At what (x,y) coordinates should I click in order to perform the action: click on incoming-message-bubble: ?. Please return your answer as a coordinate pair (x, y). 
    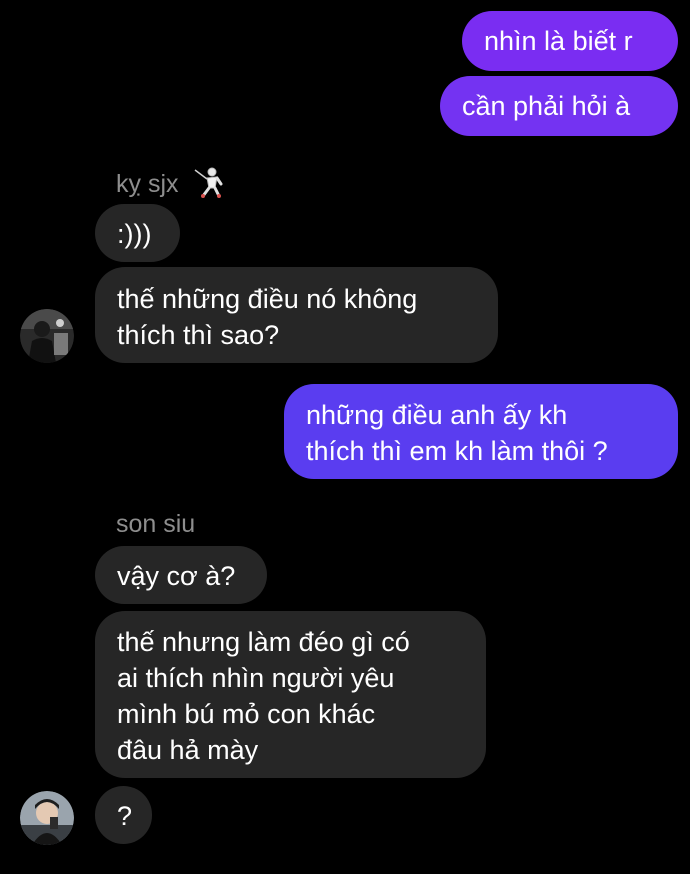
    Looking at the image, I should click on (123, 815).